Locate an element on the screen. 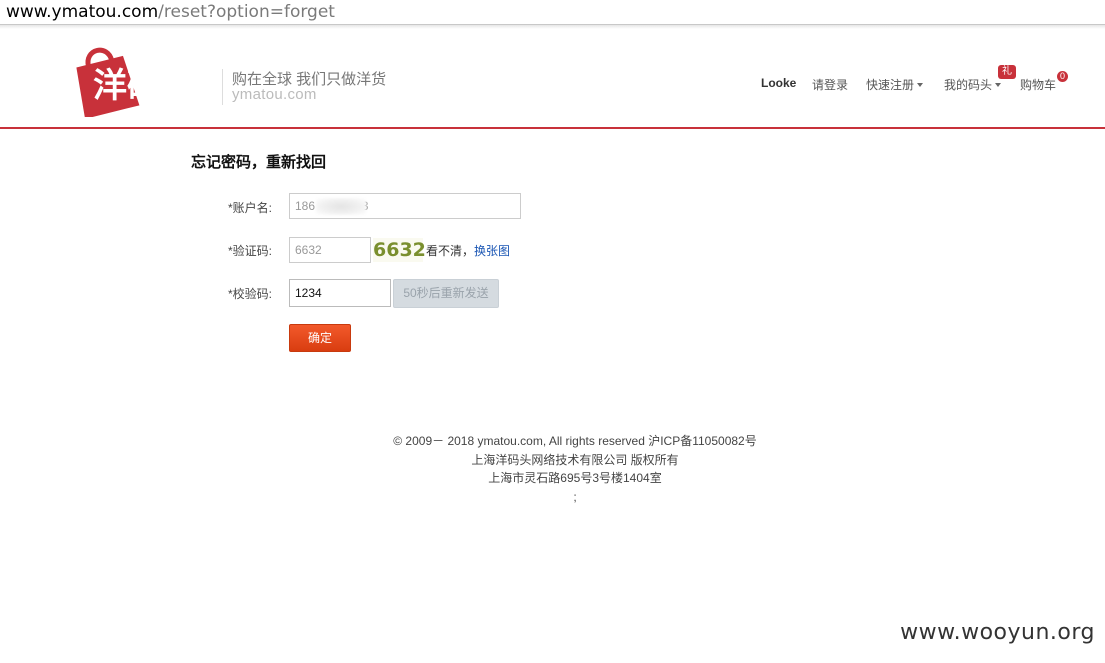 Image resolution: width=1105 pixels, height=663 pixels. logo-text: 洋码头 is located at coordinates (144, 86).